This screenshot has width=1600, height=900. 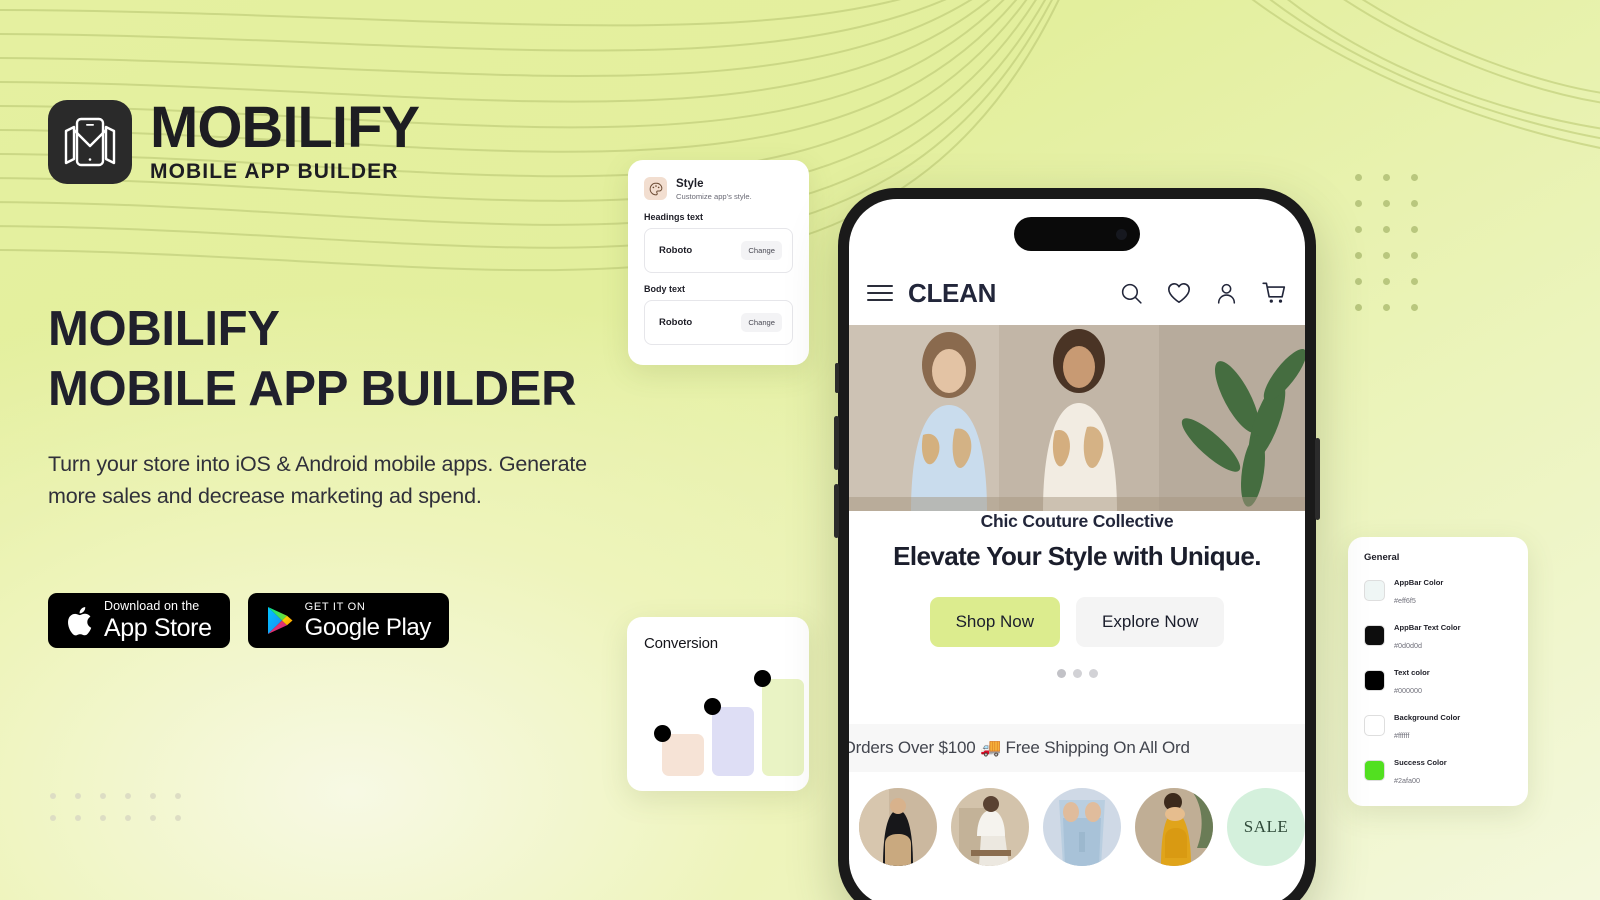 What do you see at coordinates (836, 443) in the screenshot?
I see `volume-up-button` at bounding box center [836, 443].